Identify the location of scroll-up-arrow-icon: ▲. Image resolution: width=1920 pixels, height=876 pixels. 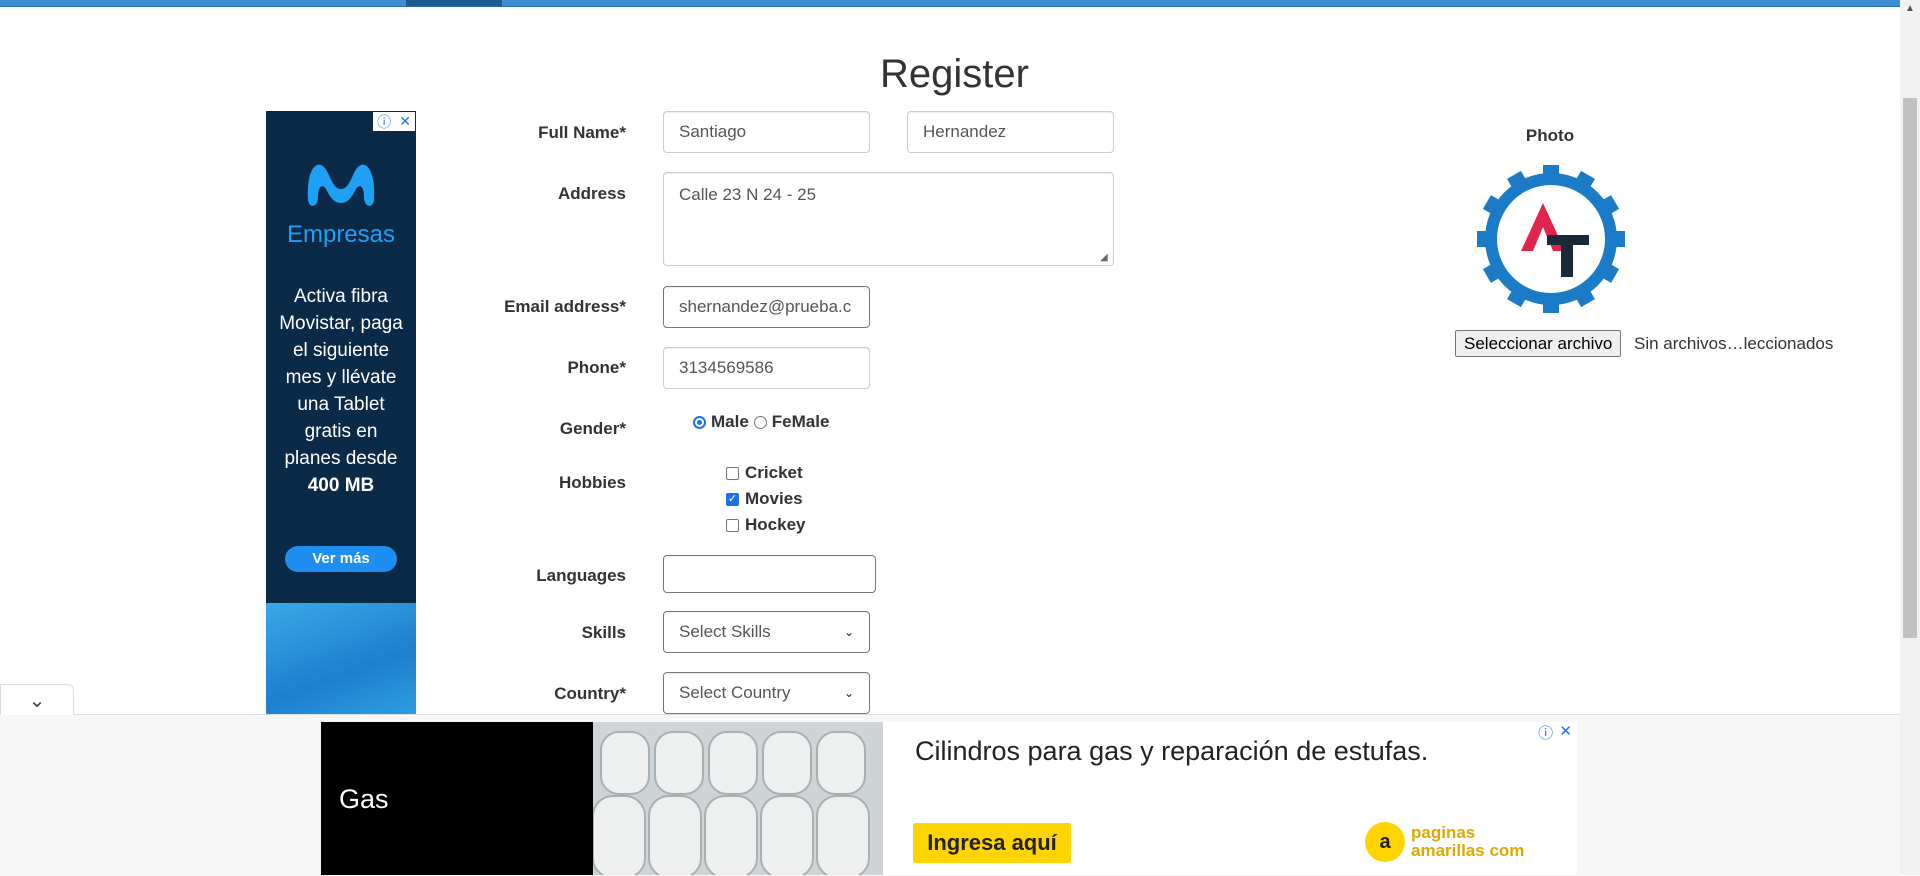
(1910, 9).